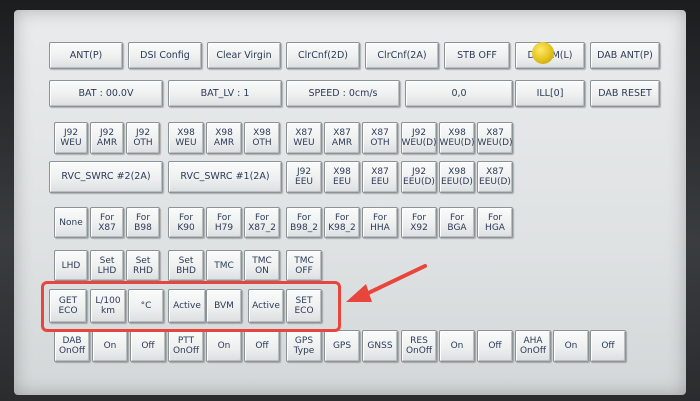  I want to click on for-h79-button: For H79, so click(224, 222).